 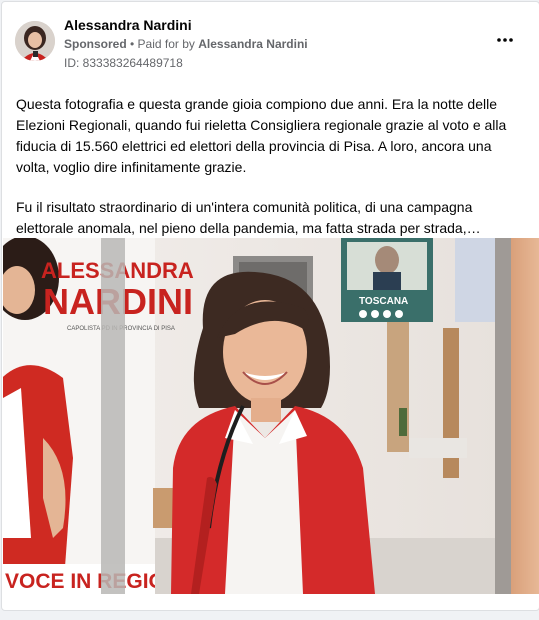 I want to click on author-name: Alessandra Nardini, so click(x=128, y=25).